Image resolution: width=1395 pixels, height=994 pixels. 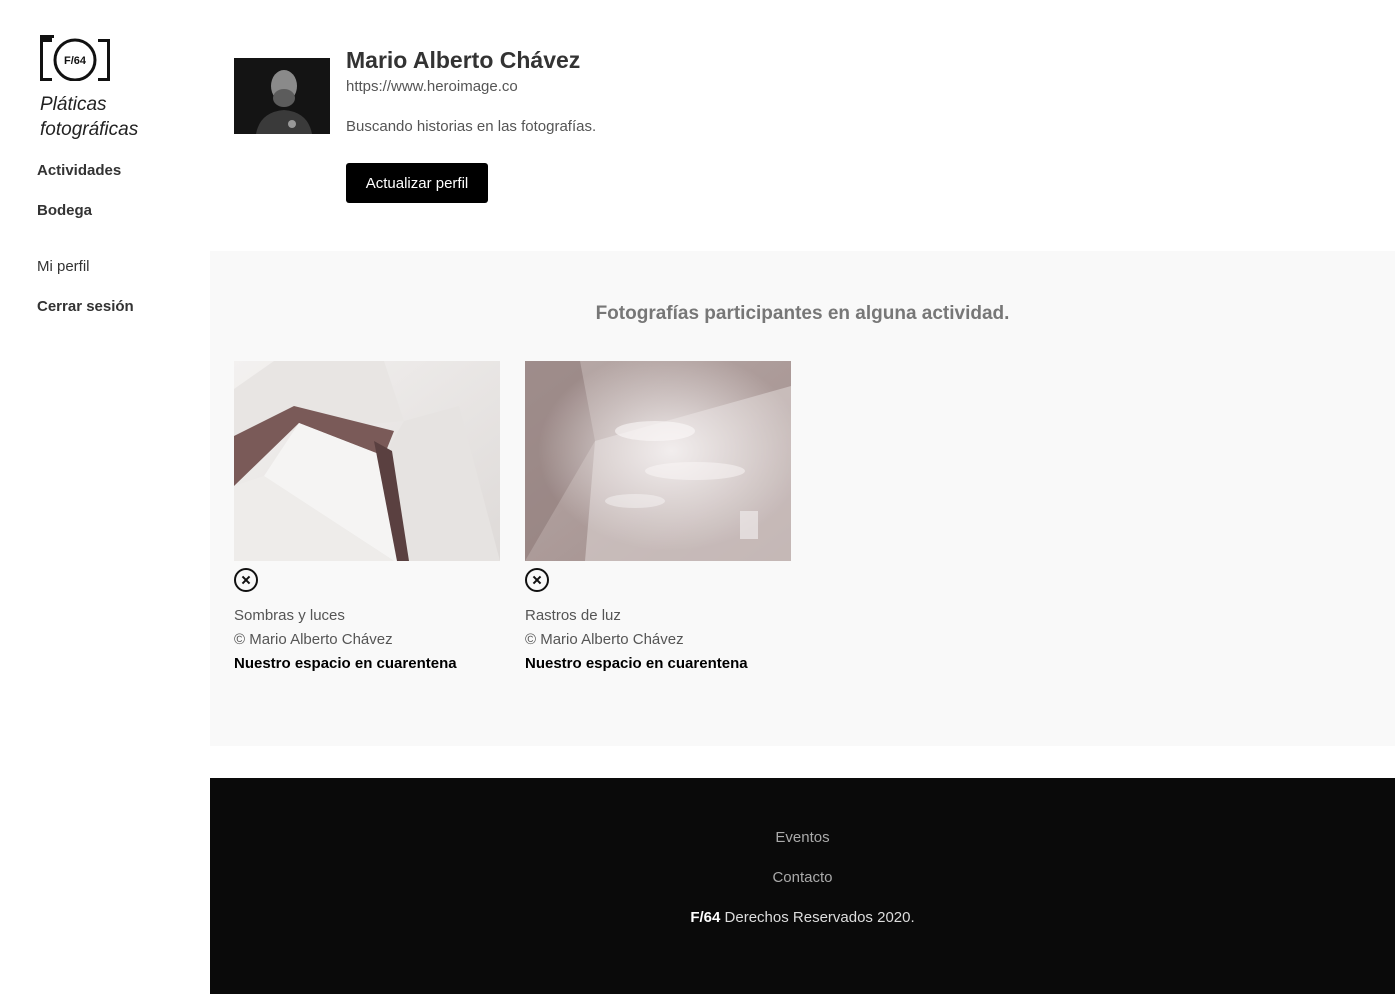 I want to click on brand-name: Pláticas fotográficas, so click(x=89, y=117).